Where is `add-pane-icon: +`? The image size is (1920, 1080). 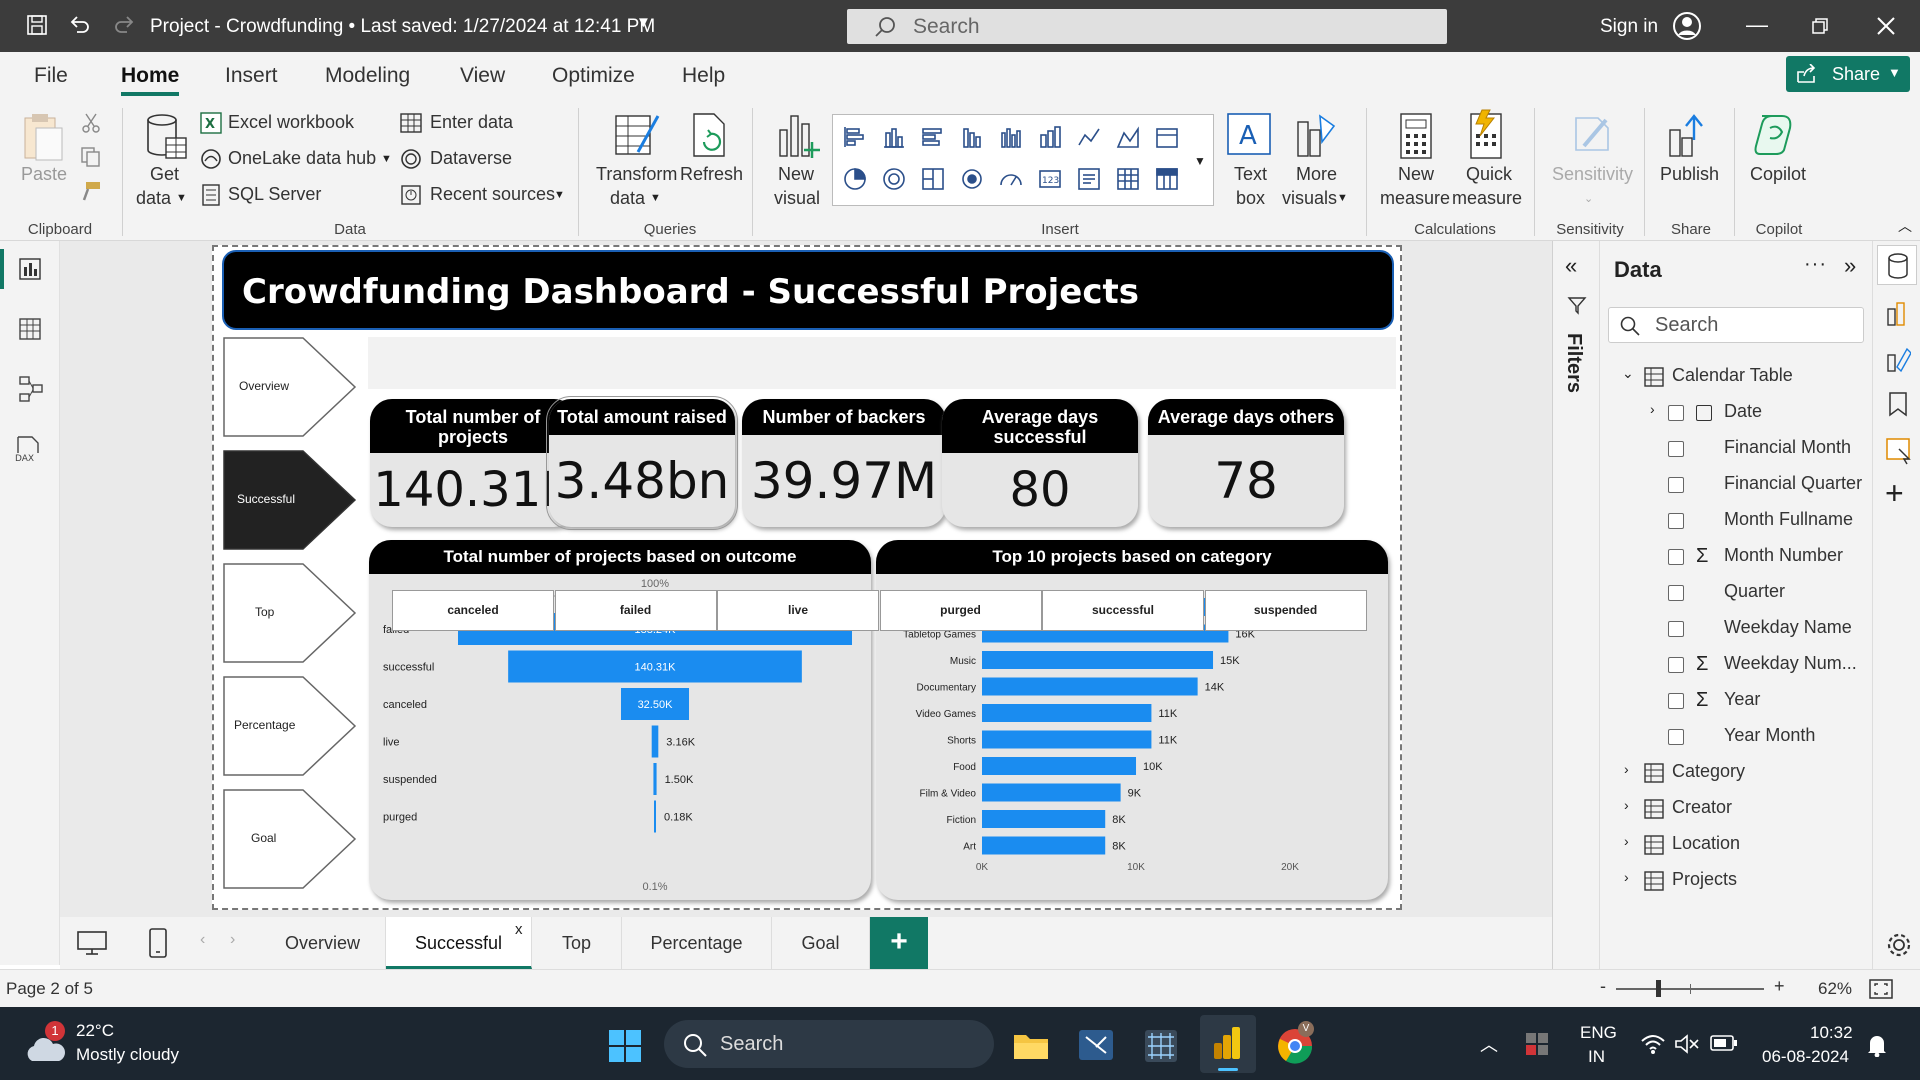
add-pane-icon: + is located at coordinates (1894, 493).